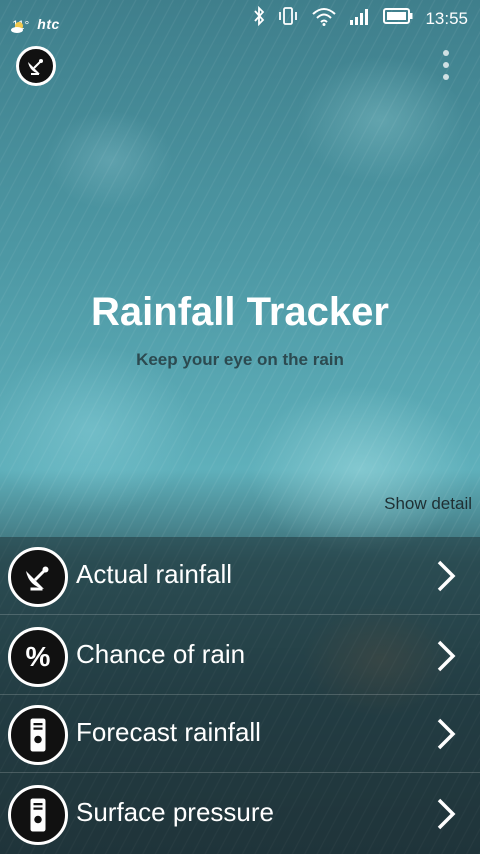  I want to click on menu-item-label: Chance of rain, so click(161, 654).